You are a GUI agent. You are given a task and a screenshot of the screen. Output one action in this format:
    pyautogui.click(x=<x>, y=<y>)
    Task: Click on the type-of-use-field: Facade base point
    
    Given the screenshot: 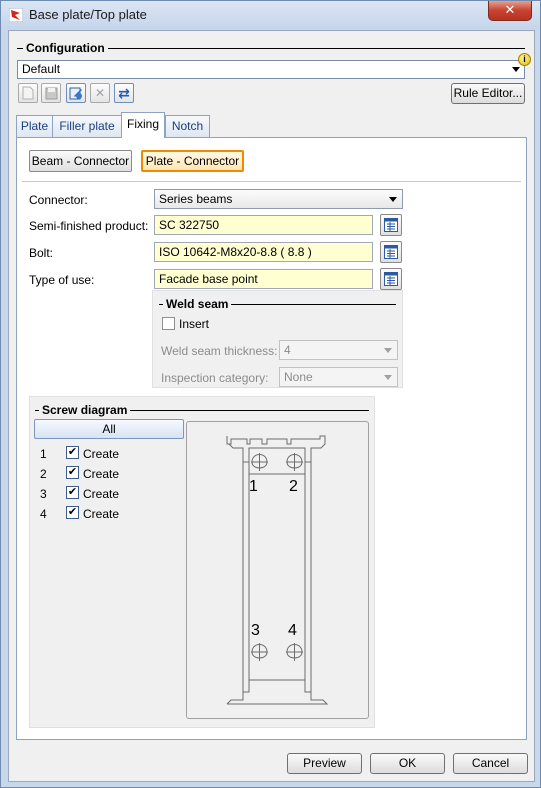 What is the action you would take?
    pyautogui.click(x=263, y=279)
    